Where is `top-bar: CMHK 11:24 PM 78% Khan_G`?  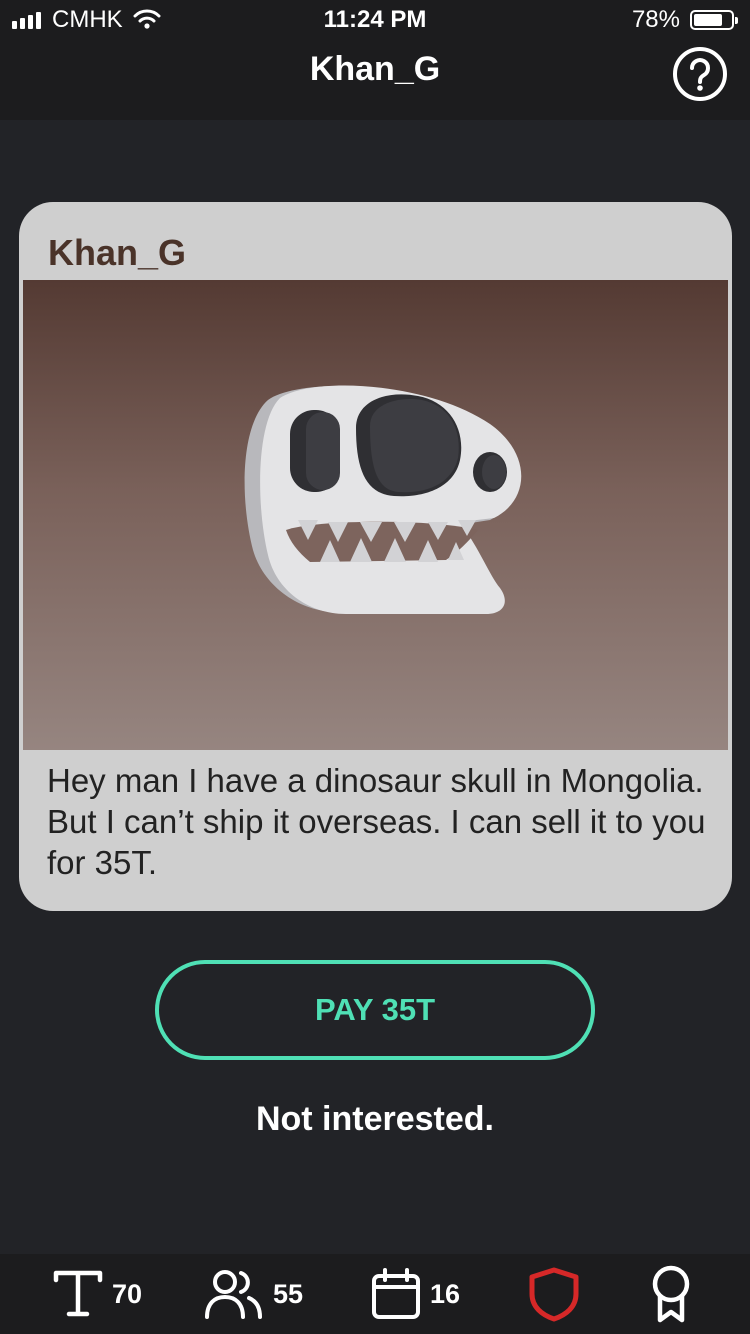 top-bar: CMHK 11:24 PM 78% Khan_G is located at coordinates (375, 60).